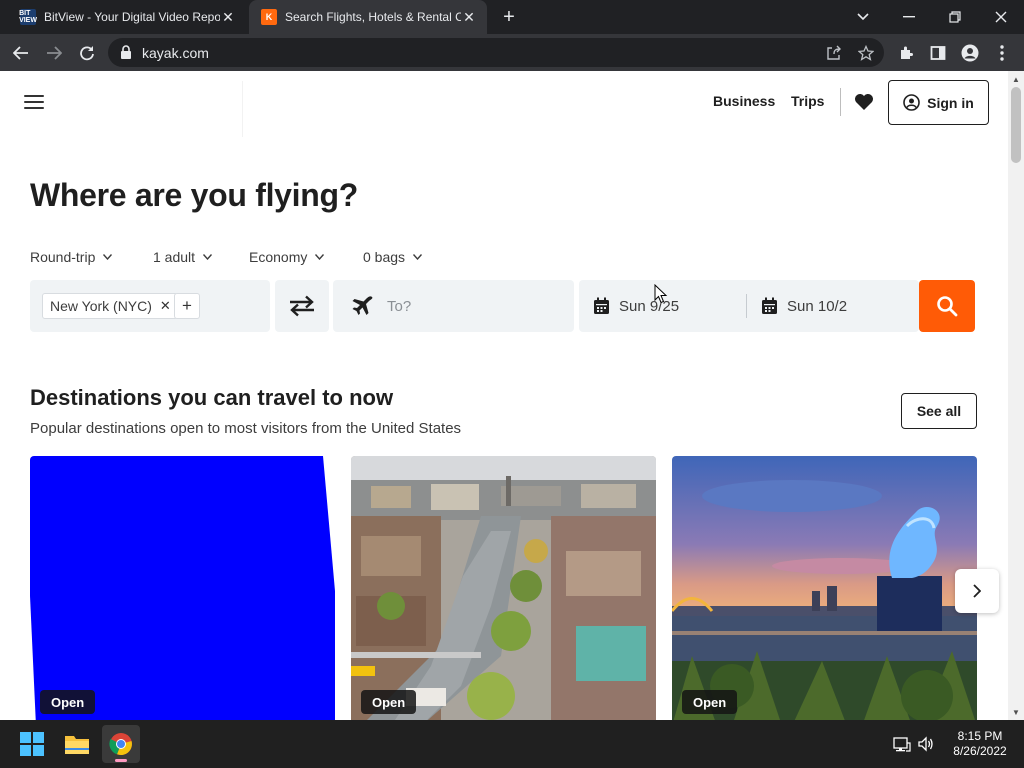 This screenshot has height=768, width=1024. Describe the element at coordinates (911, 102) in the screenshot. I see `user-circle-icon` at that location.